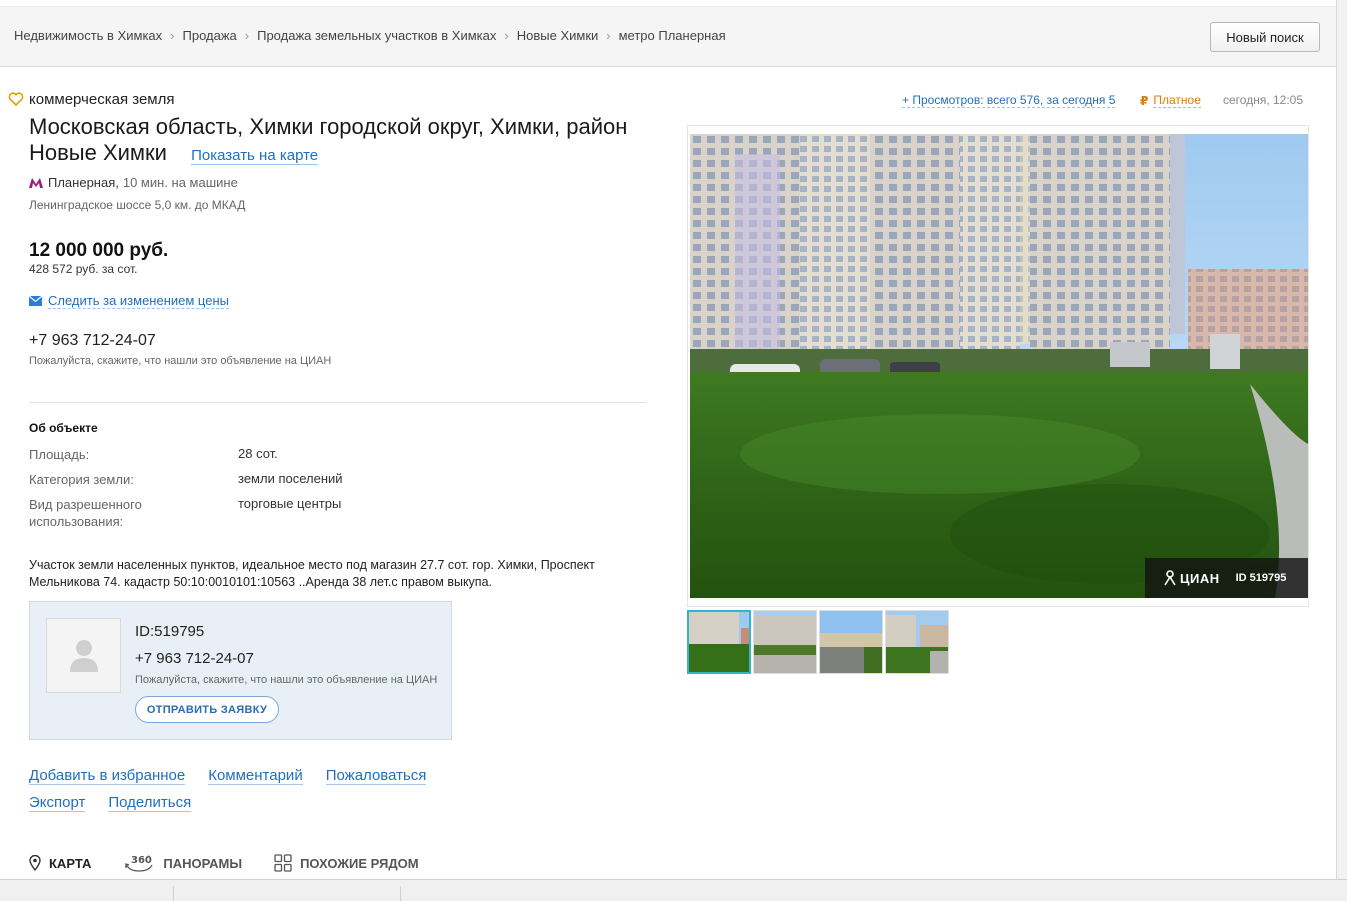 The width and height of the screenshot is (1347, 901). Describe the element at coordinates (337, 402) in the screenshot. I see `divider` at that location.